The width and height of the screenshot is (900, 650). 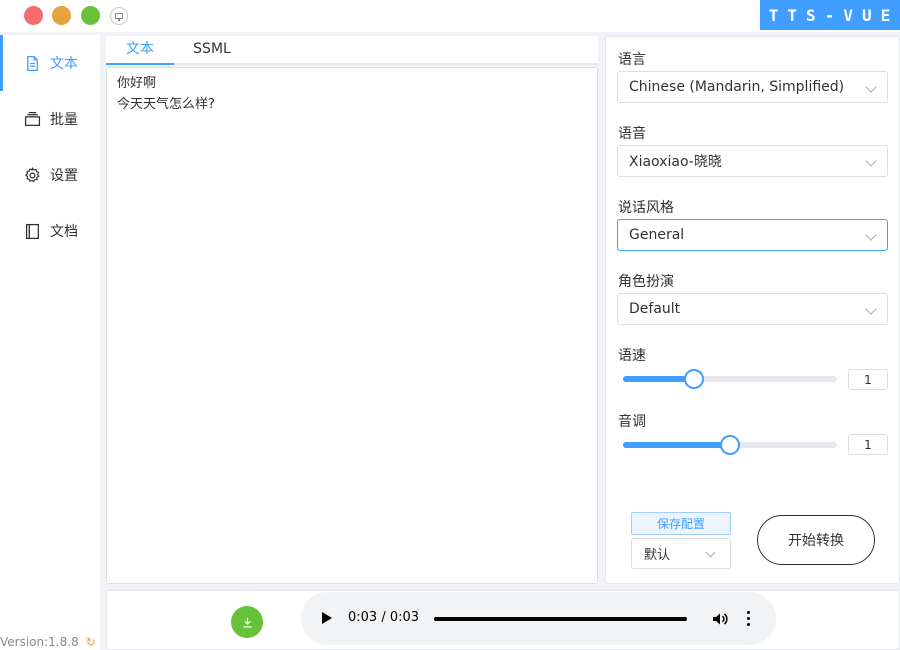 I want to click on sidebar-item-docs: 文档, so click(x=50, y=231).